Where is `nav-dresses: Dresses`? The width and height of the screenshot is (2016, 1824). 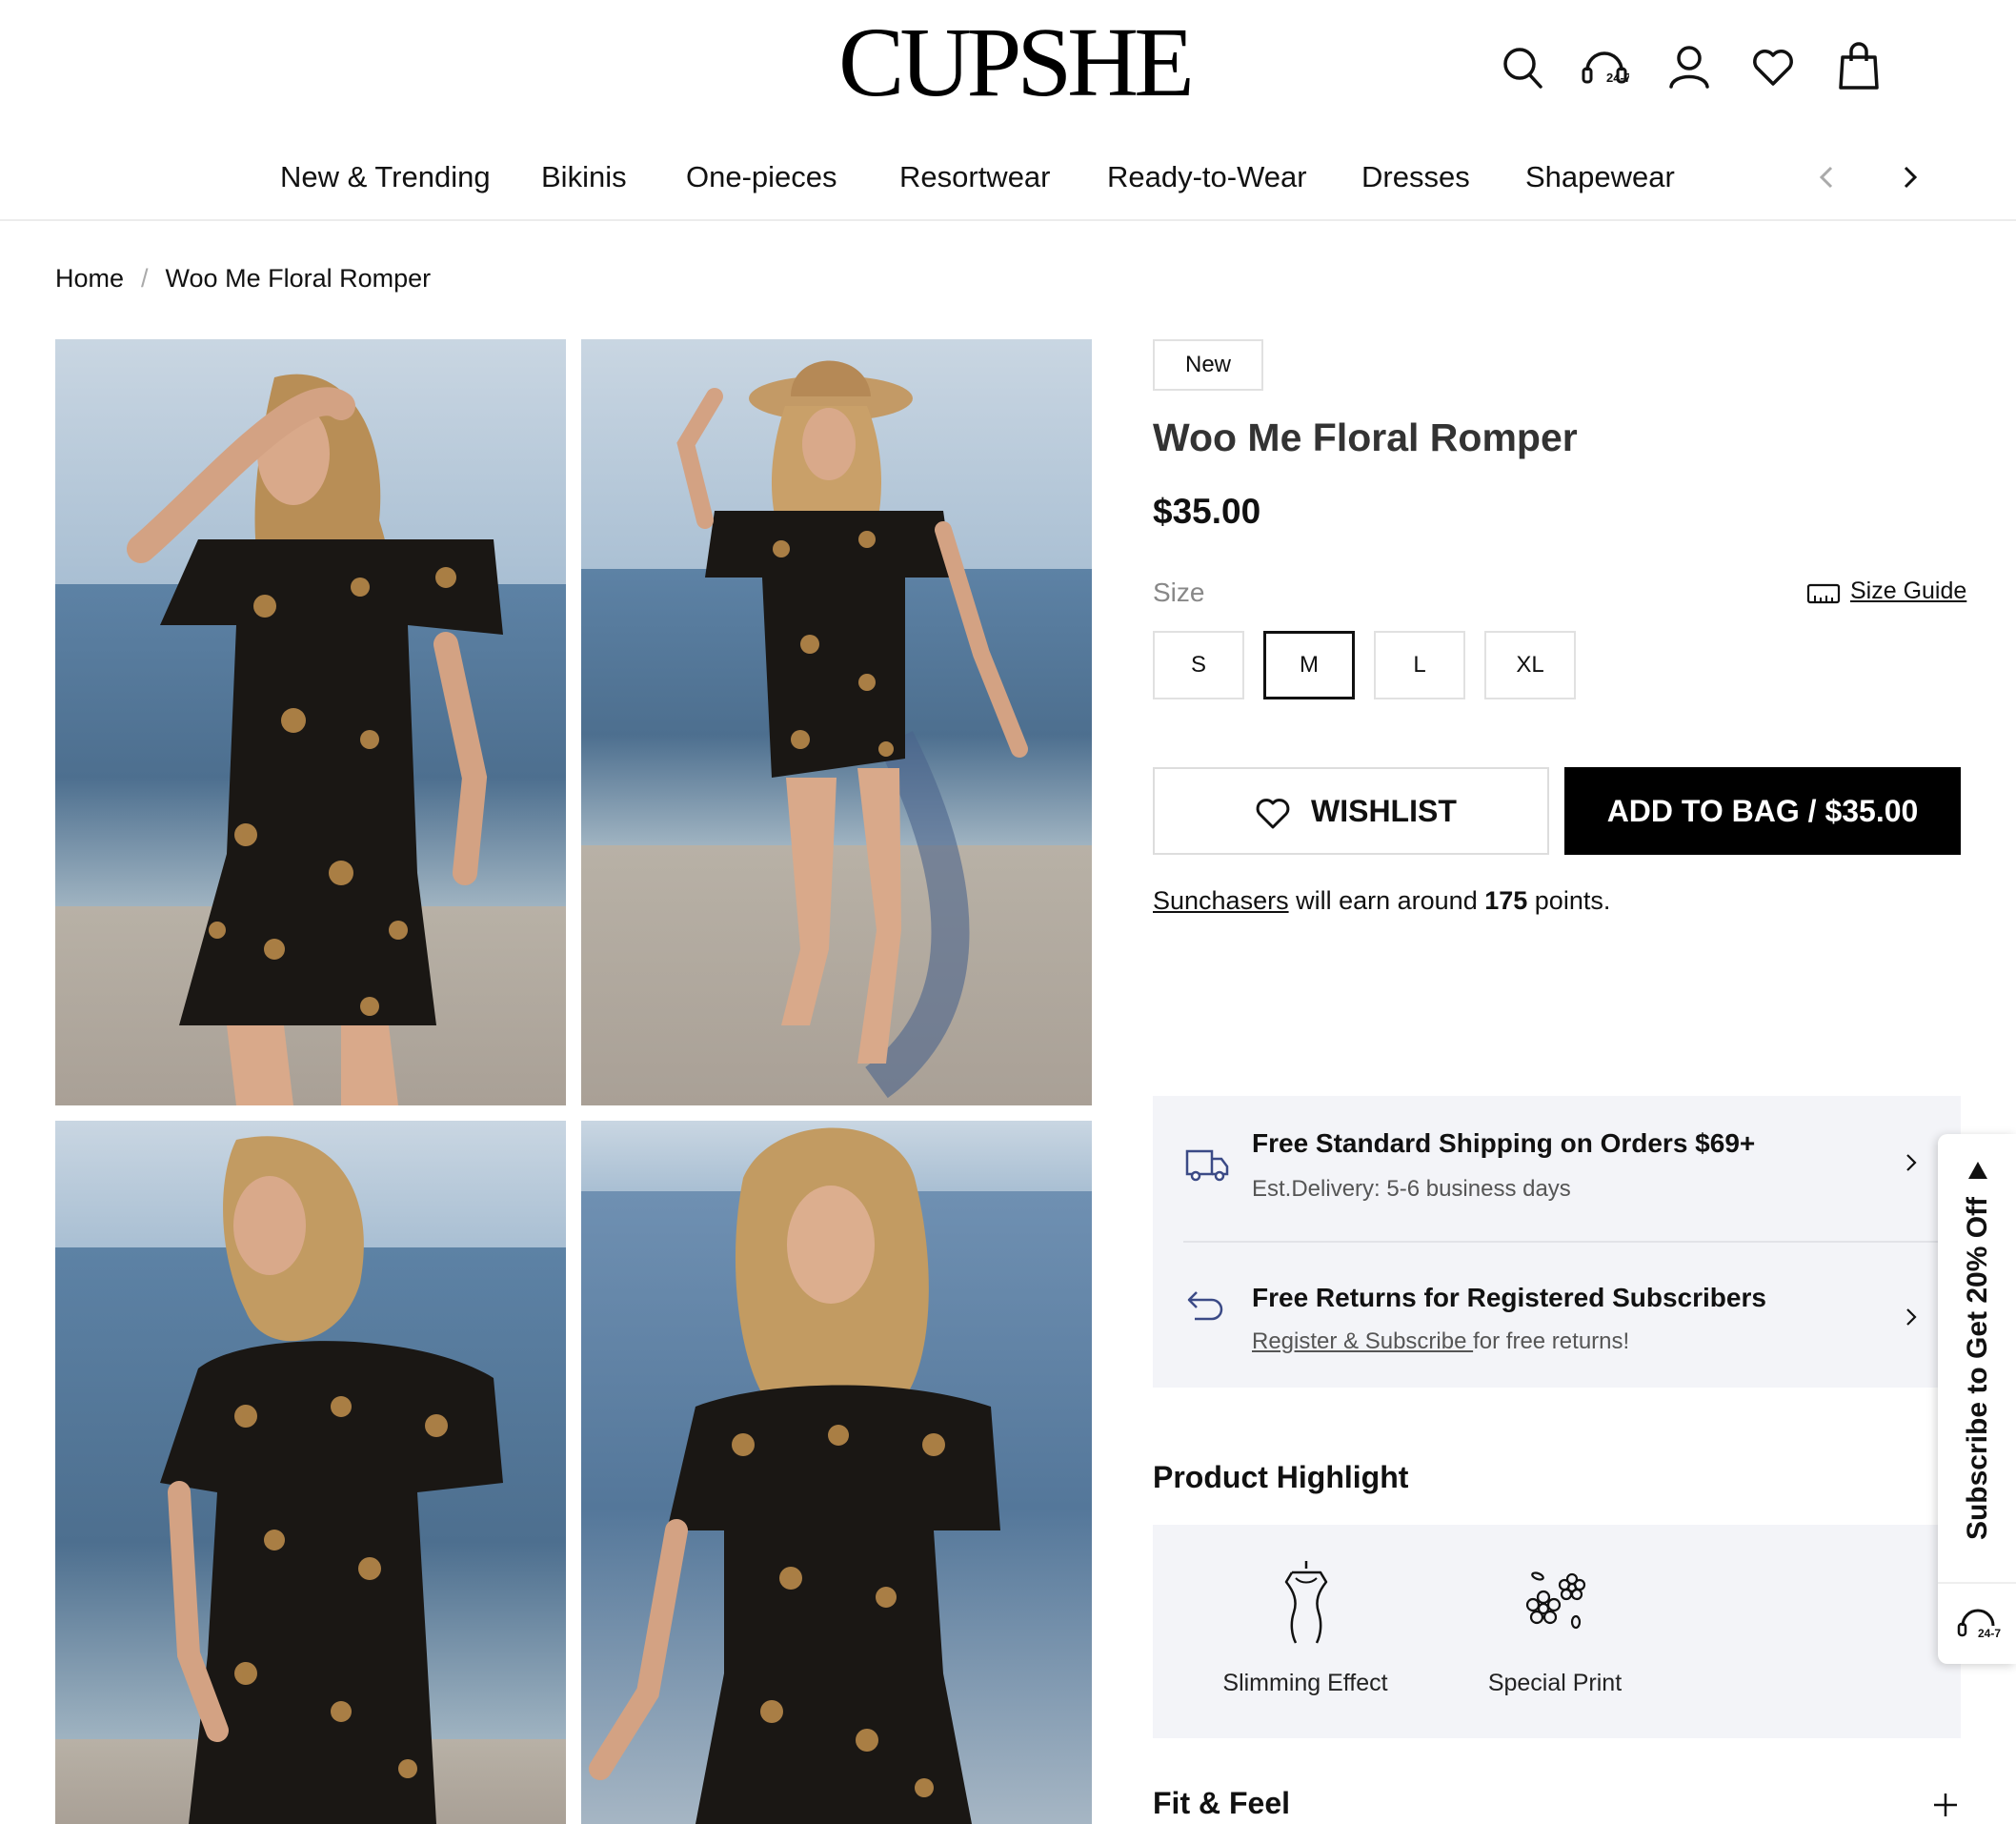 nav-dresses: Dresses is located at coordinates (1415, 177).